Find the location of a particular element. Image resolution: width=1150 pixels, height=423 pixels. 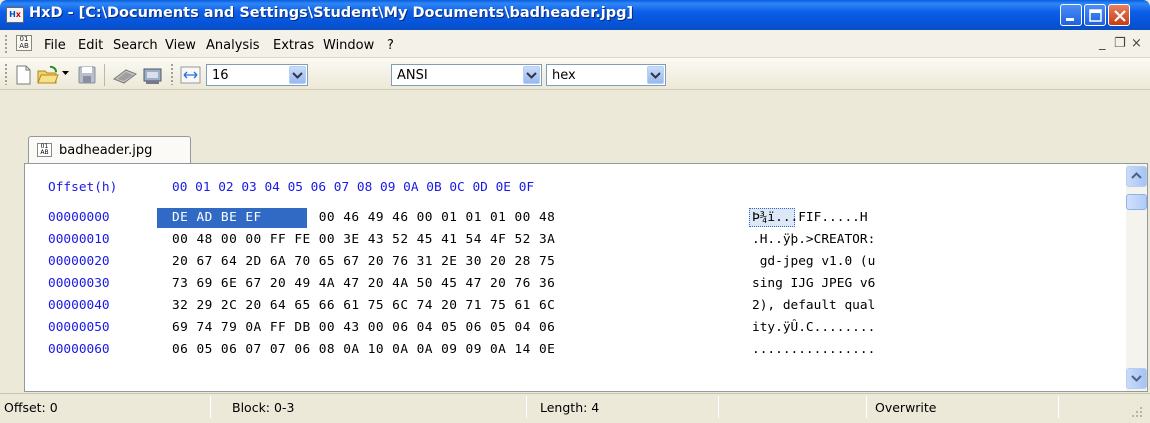

scroll-up-button is located at coordinates (1136, 176).